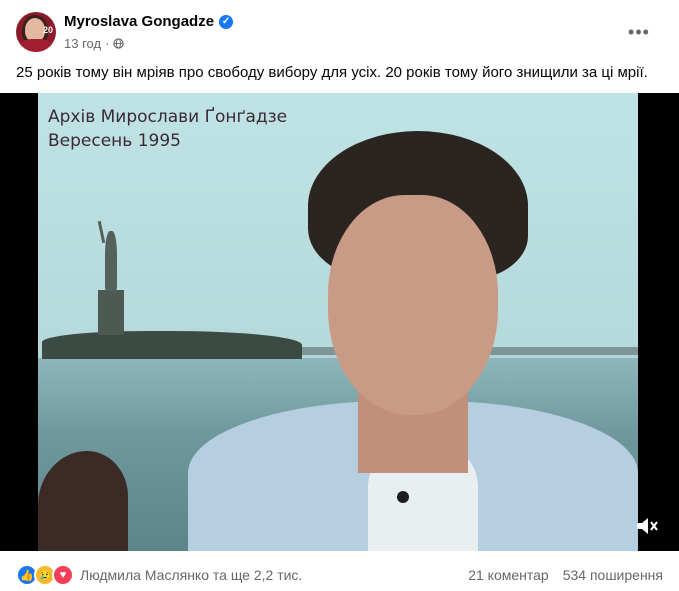 Image resolution: width=679 pixels, height=591 pixels. What do you see at coordinates (226, 21) in the screenshot?
I see `verified-badge-icon: ✓` at bounding box center [226, 21].